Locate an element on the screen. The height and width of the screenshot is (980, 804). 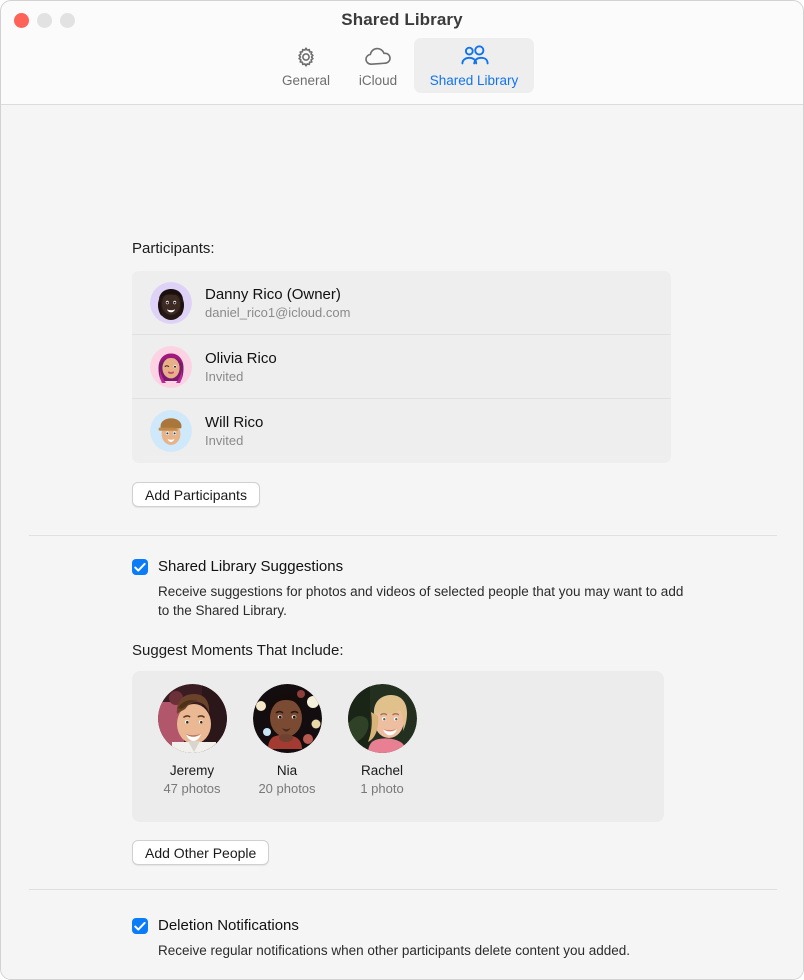
deletion-notifications-checkbox is located at coordinates (140, 926).